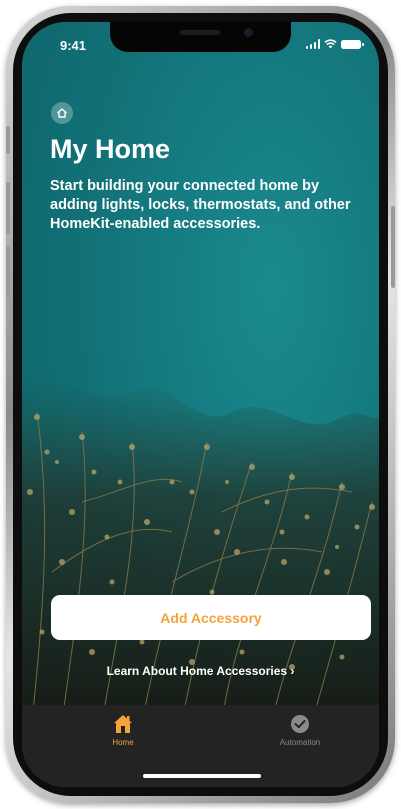 The image size is (401, 809). What do you see at coordinates (202, 776) in the screenshot?
I see `home-indicator` at bounding box center [202, 776].